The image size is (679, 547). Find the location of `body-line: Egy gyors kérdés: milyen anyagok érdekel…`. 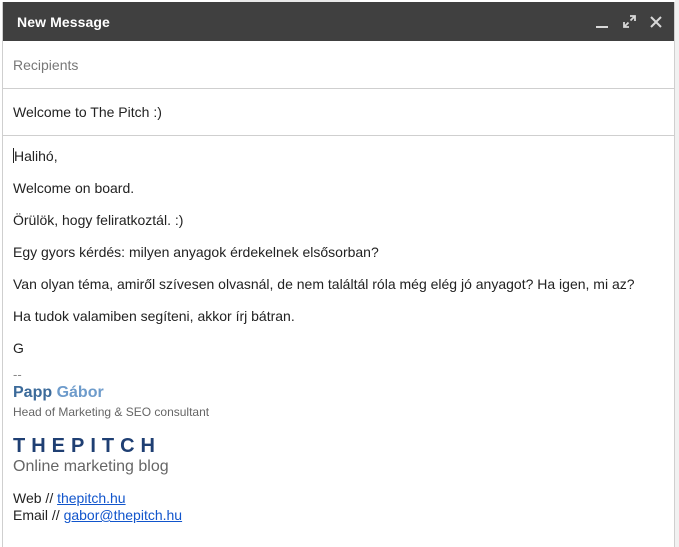

body-line: Egy gyors kérdés: milyen anyagok érdekel… is located at coordinates (196, 252).